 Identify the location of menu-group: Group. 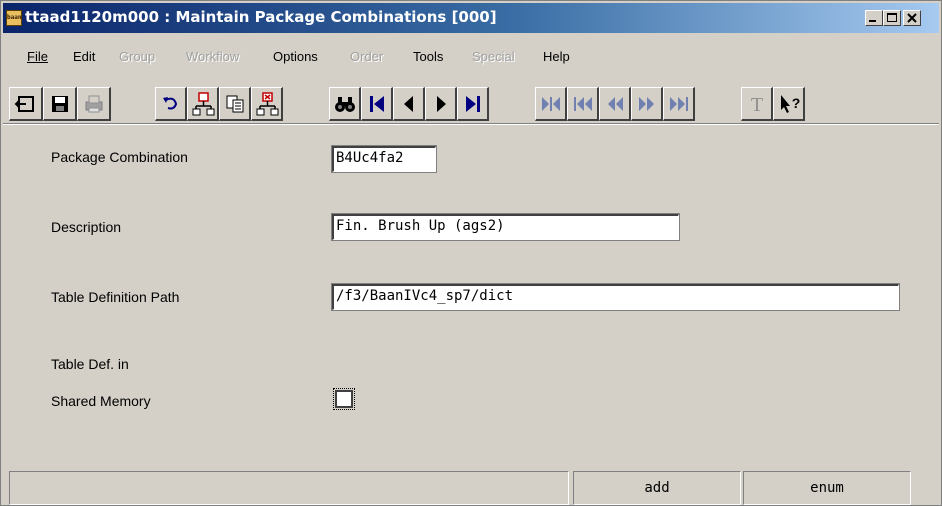
(137, 56).